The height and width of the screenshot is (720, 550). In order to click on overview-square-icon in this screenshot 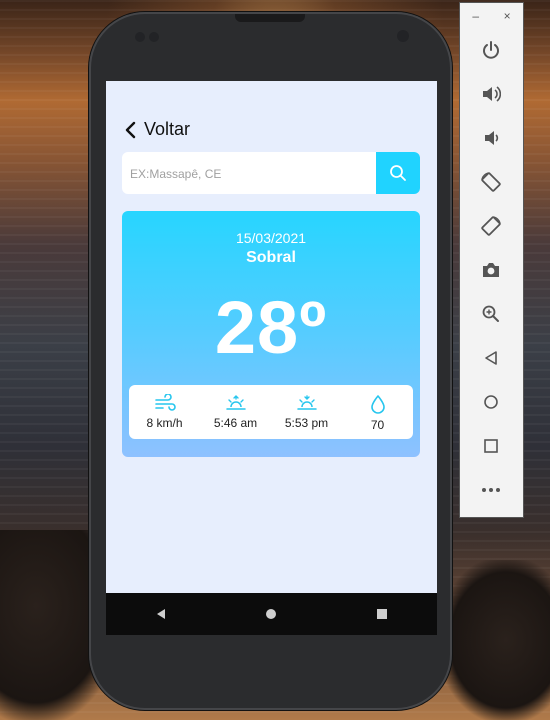, I will do `click(381, 614)`.